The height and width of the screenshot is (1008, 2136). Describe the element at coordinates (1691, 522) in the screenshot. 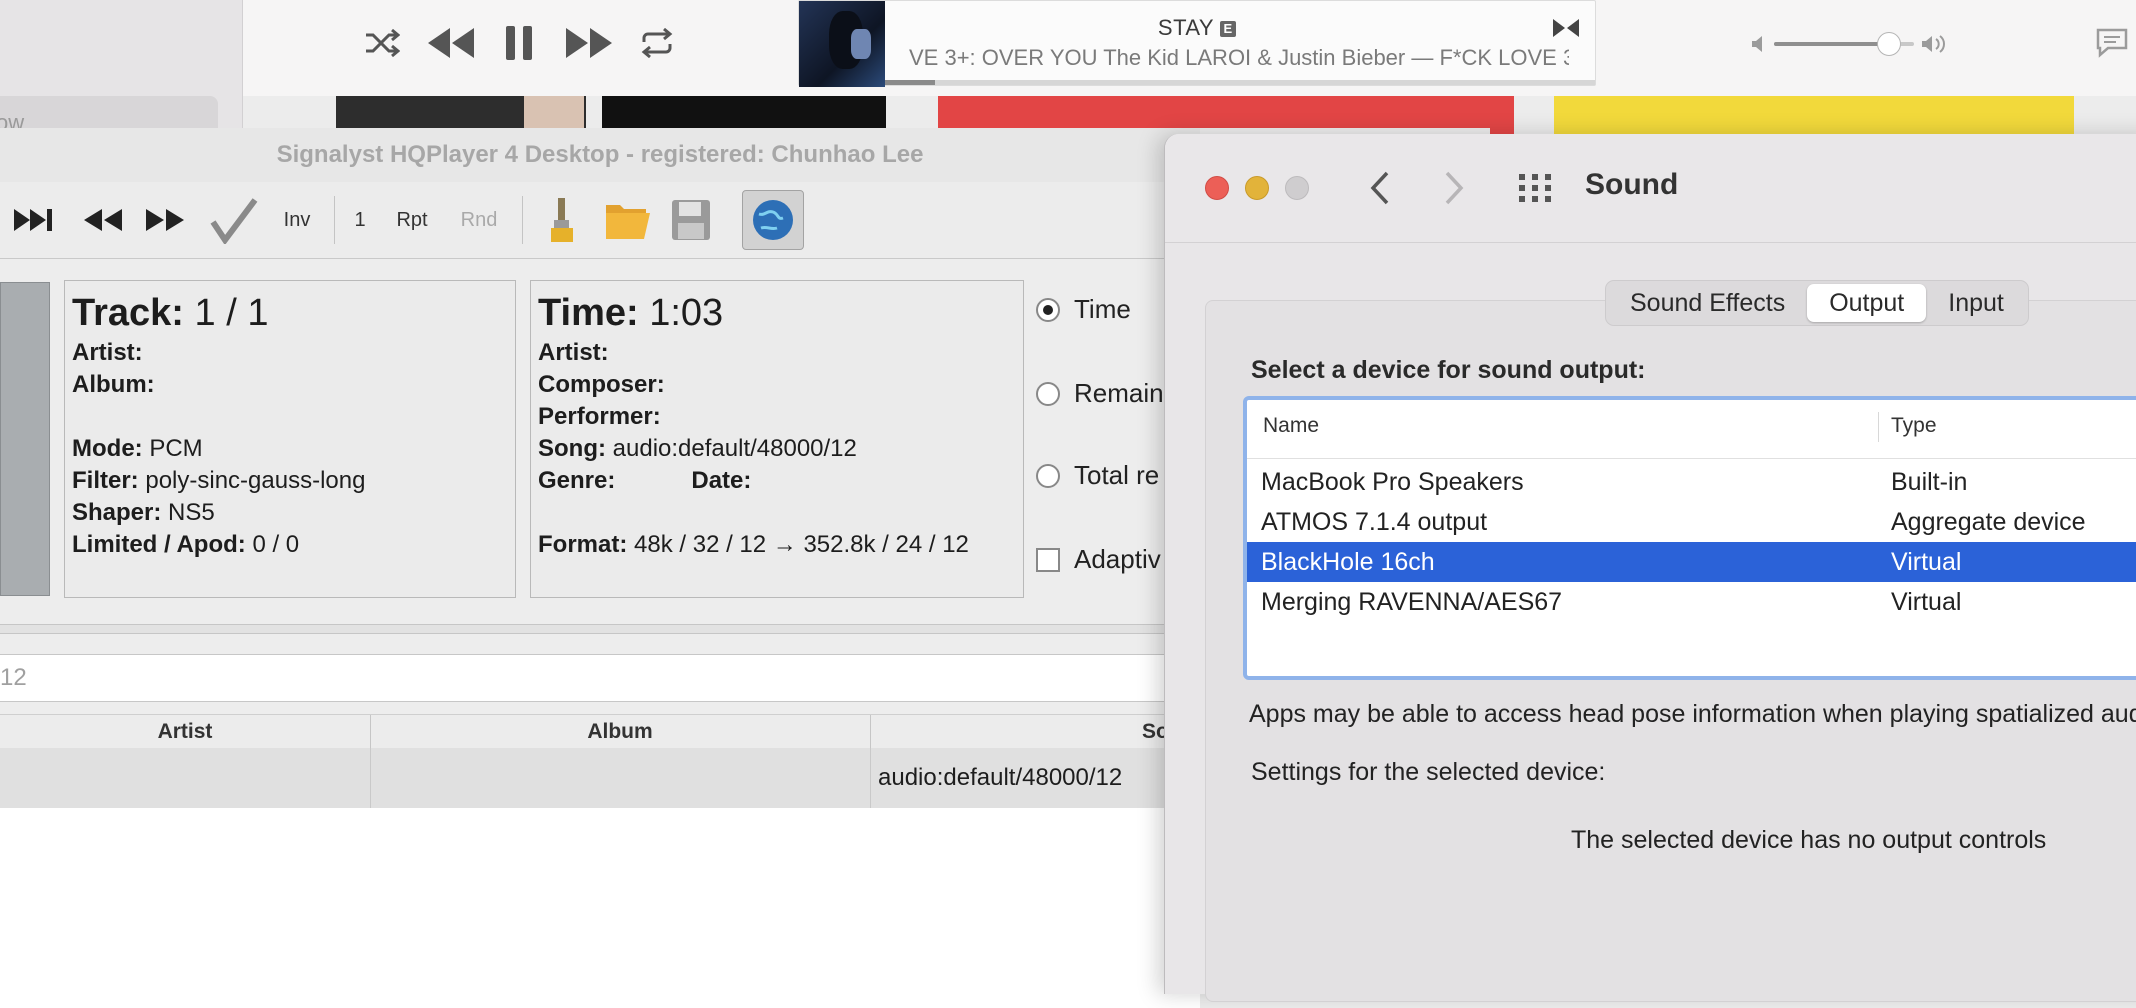

I see `device-row: ATMOS 7.1.4 output Aggregate device` at that location.